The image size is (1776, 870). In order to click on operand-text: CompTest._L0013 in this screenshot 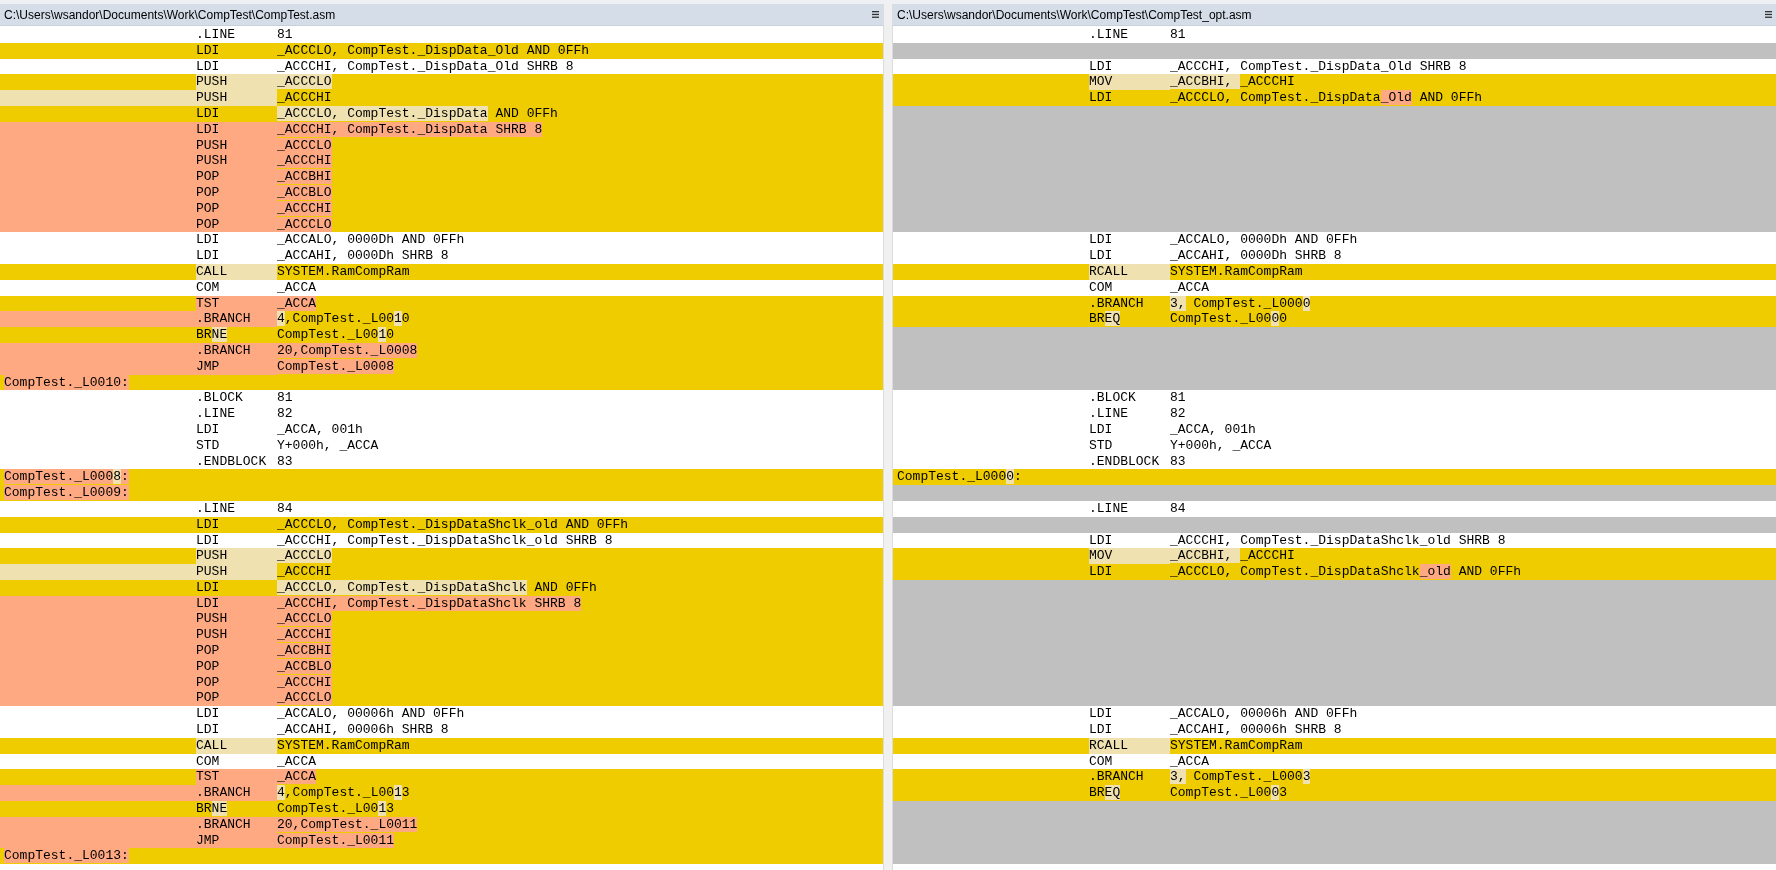, I will do `click(336, 809)`.